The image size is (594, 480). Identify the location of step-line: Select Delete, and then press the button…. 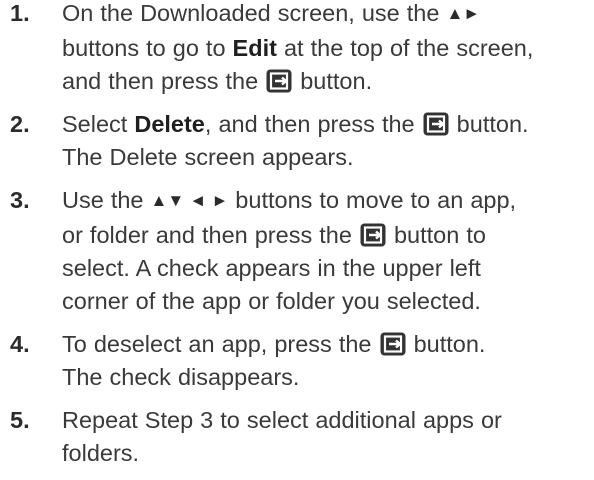
(328, 124).